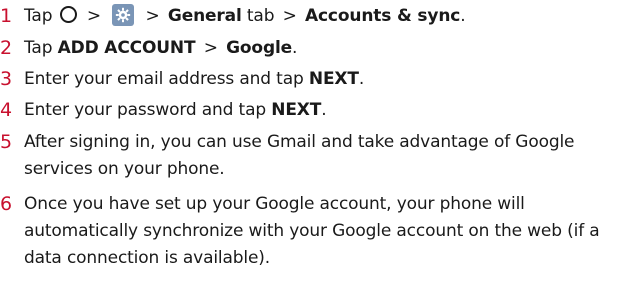 The height and width of the screenshot is (285, 644). I want to click on step-text-line-2: services on your phone., so click(124, 169).